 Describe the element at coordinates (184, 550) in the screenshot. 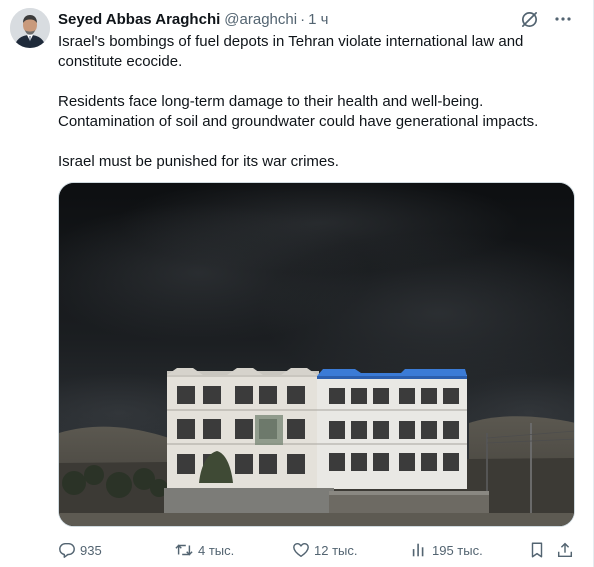

I see `repost-icon` at that location.